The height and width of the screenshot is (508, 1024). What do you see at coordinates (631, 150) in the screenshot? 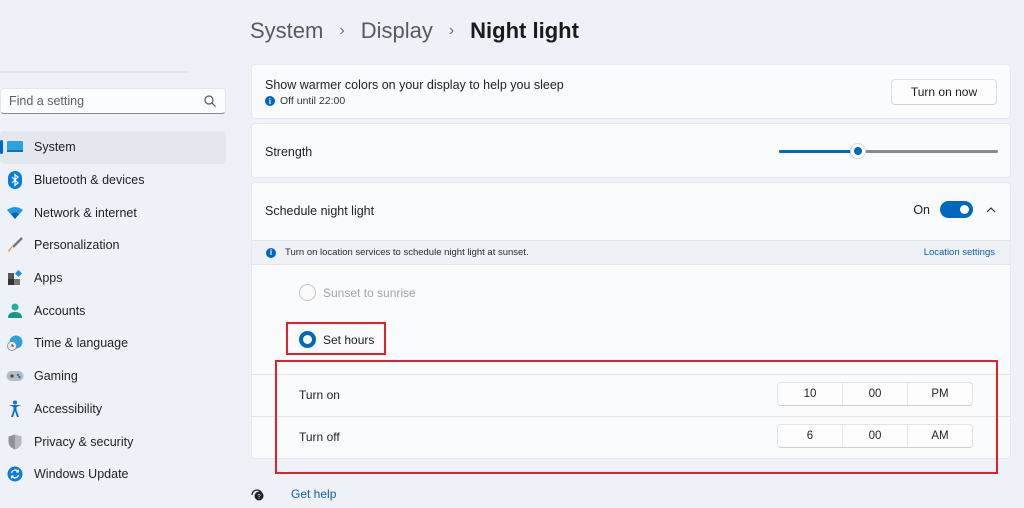
I see `strength-card: Strength` at bounding box center [631, 150].